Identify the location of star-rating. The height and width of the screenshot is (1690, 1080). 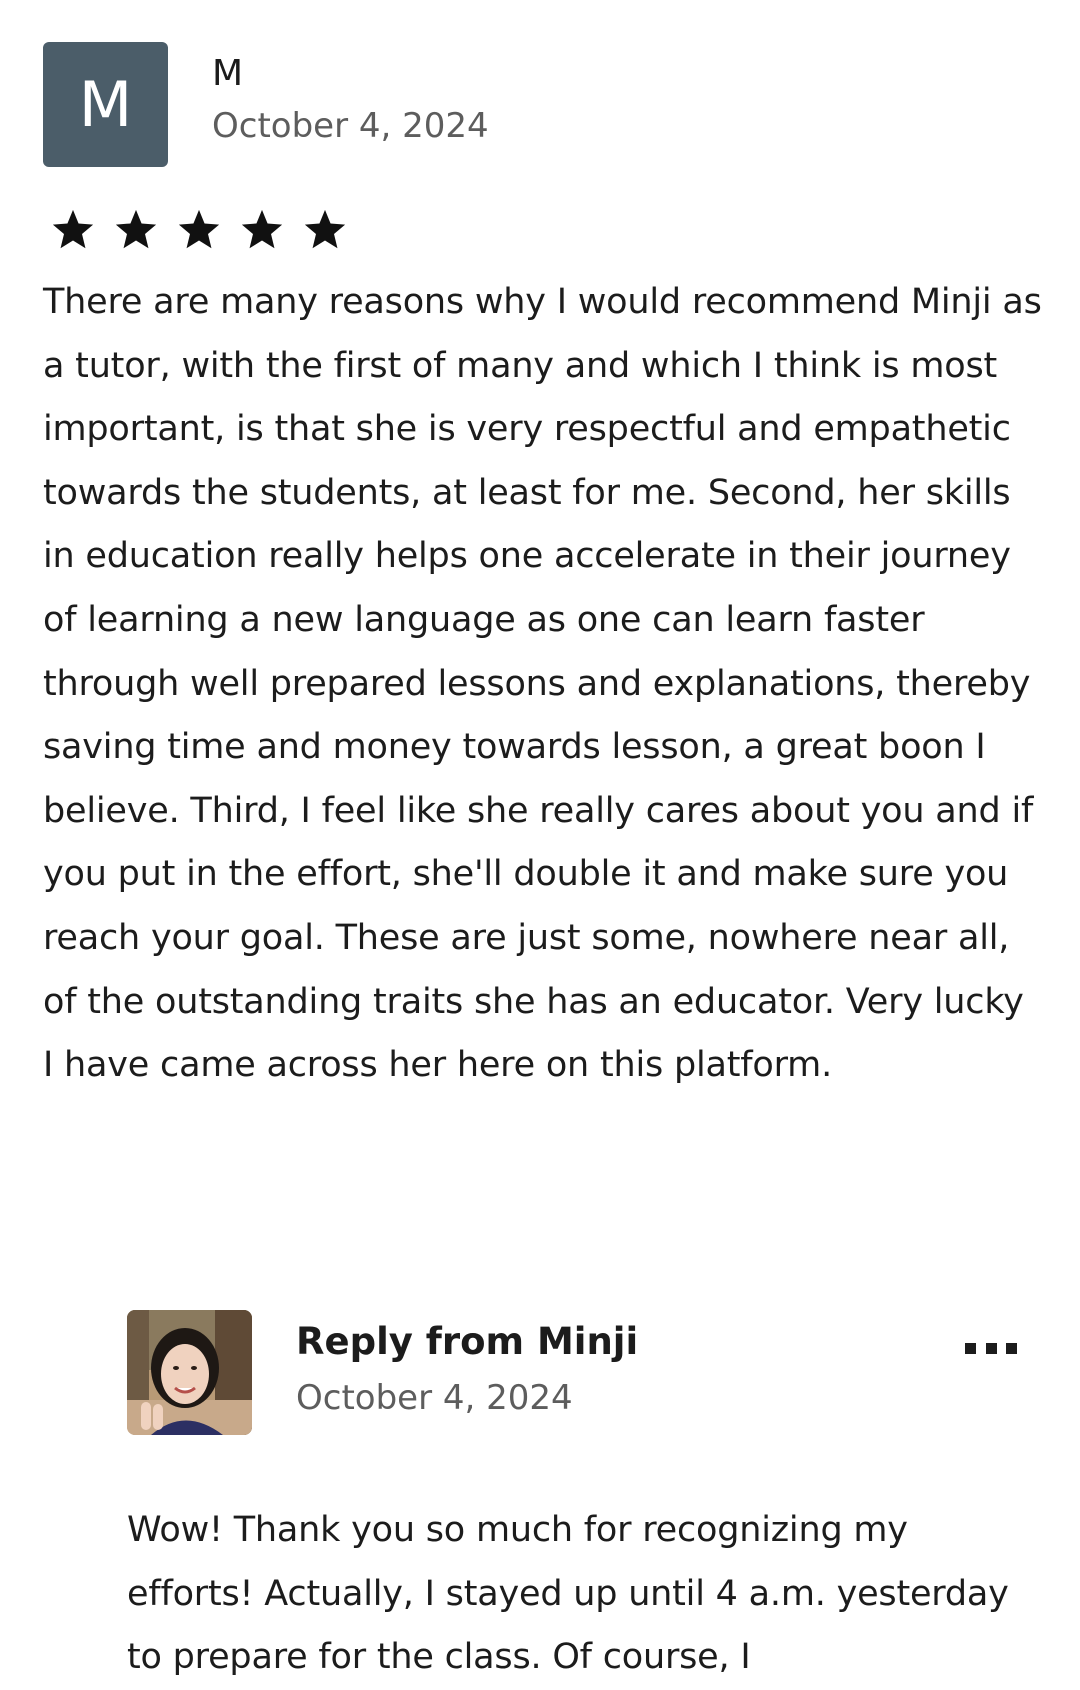
(546, 230).